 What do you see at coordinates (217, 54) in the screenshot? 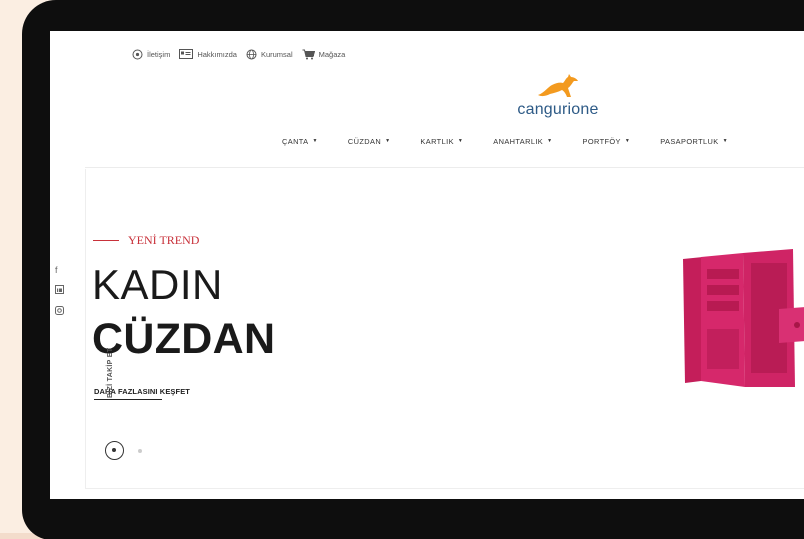
I see `topbar-label: Hakkımızda` at bounding box center [217, 54].